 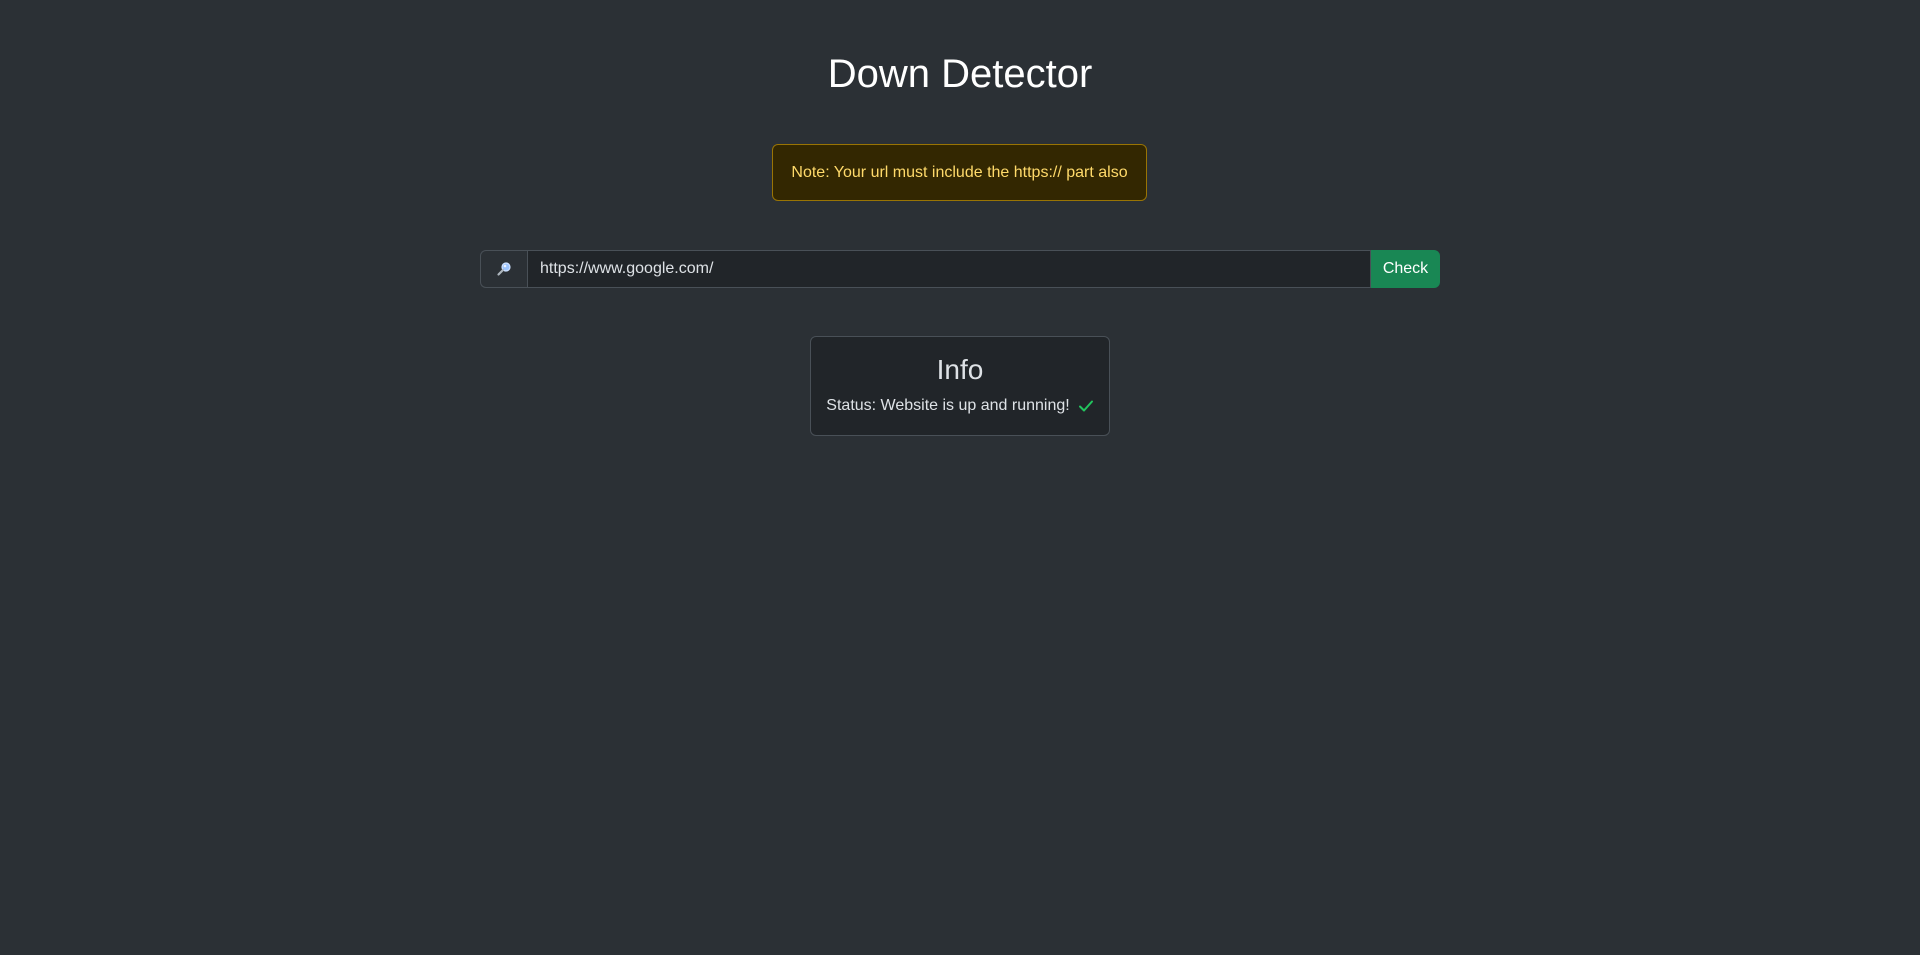 I want to click on check-icon, so click(x=1086, y=406).